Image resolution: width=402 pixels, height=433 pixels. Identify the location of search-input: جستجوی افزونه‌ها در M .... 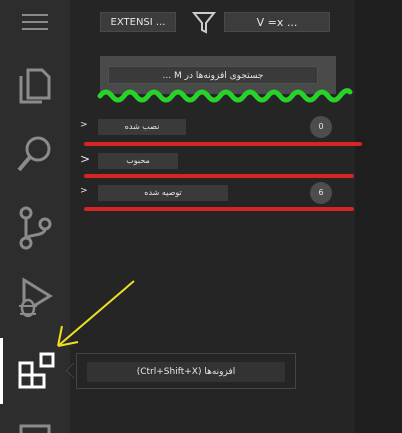
(213, 75).